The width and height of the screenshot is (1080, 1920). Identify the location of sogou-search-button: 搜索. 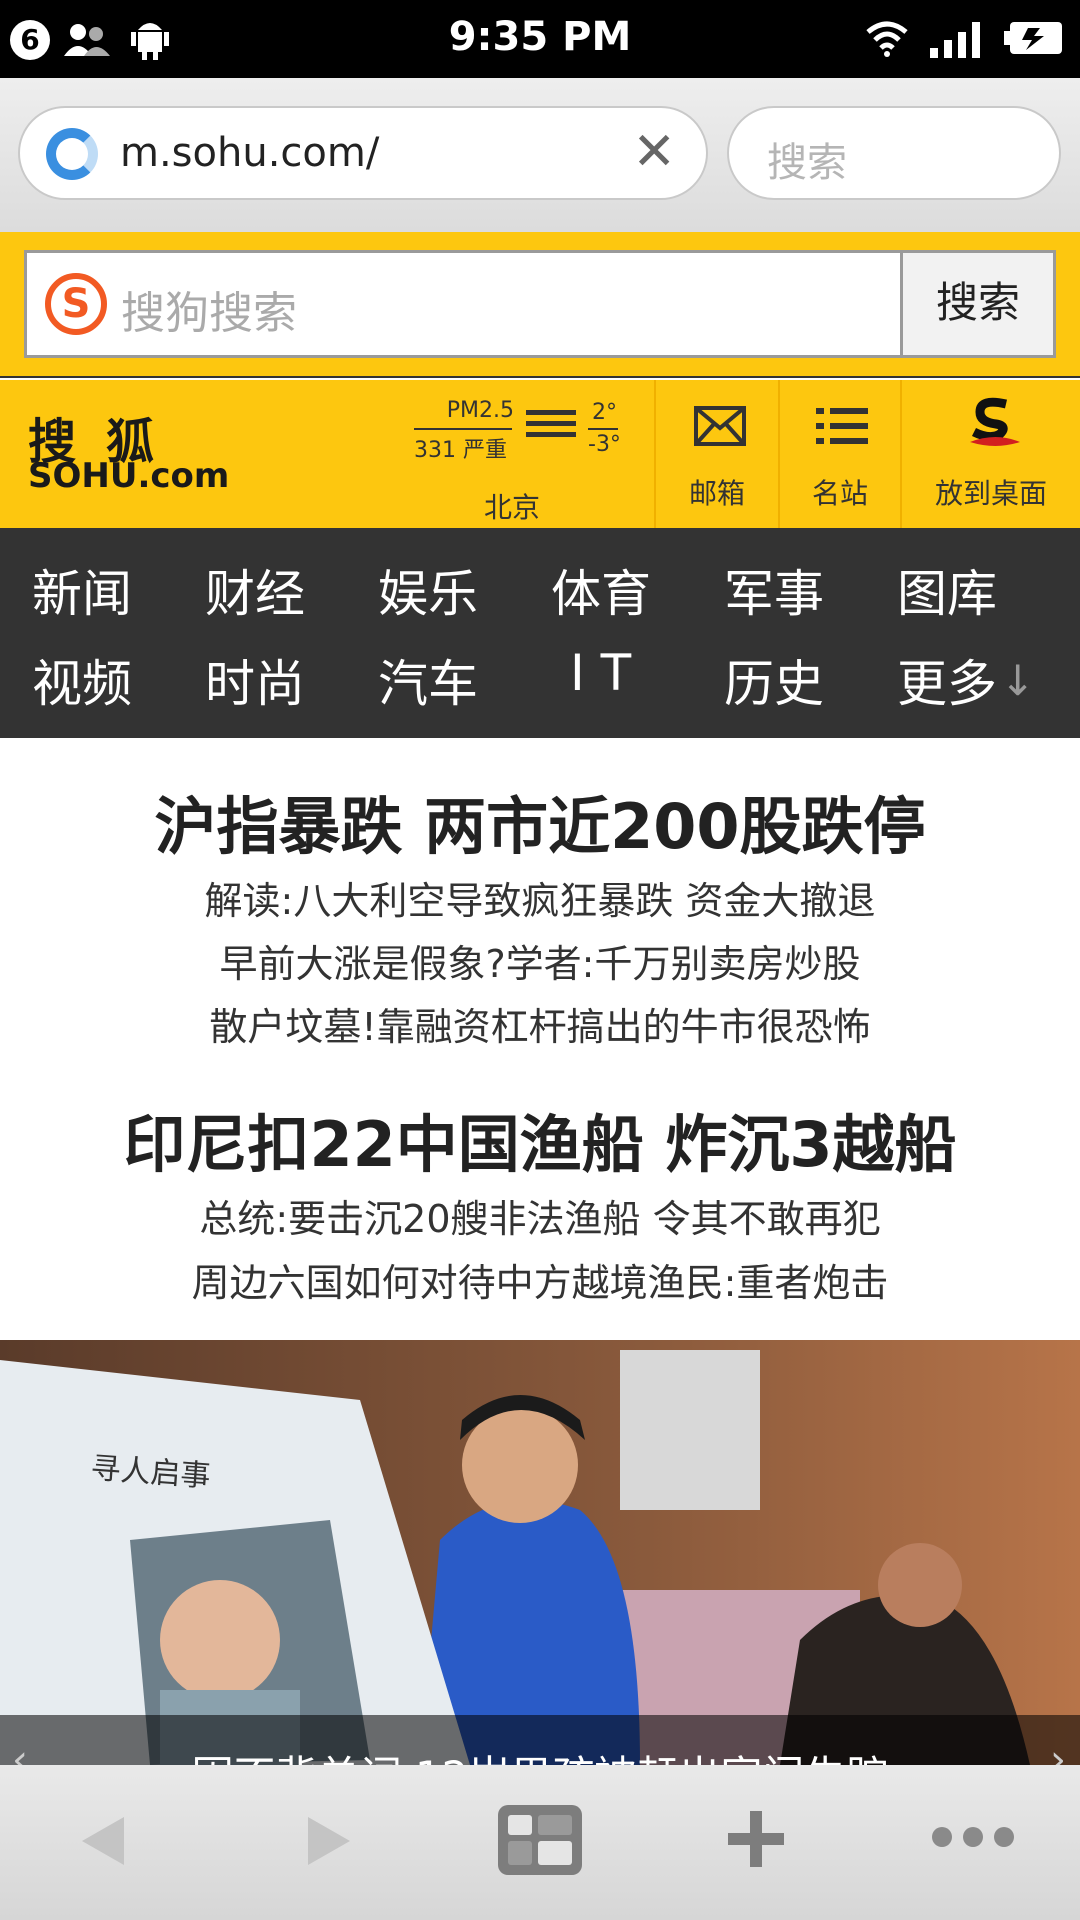
(978, 304).